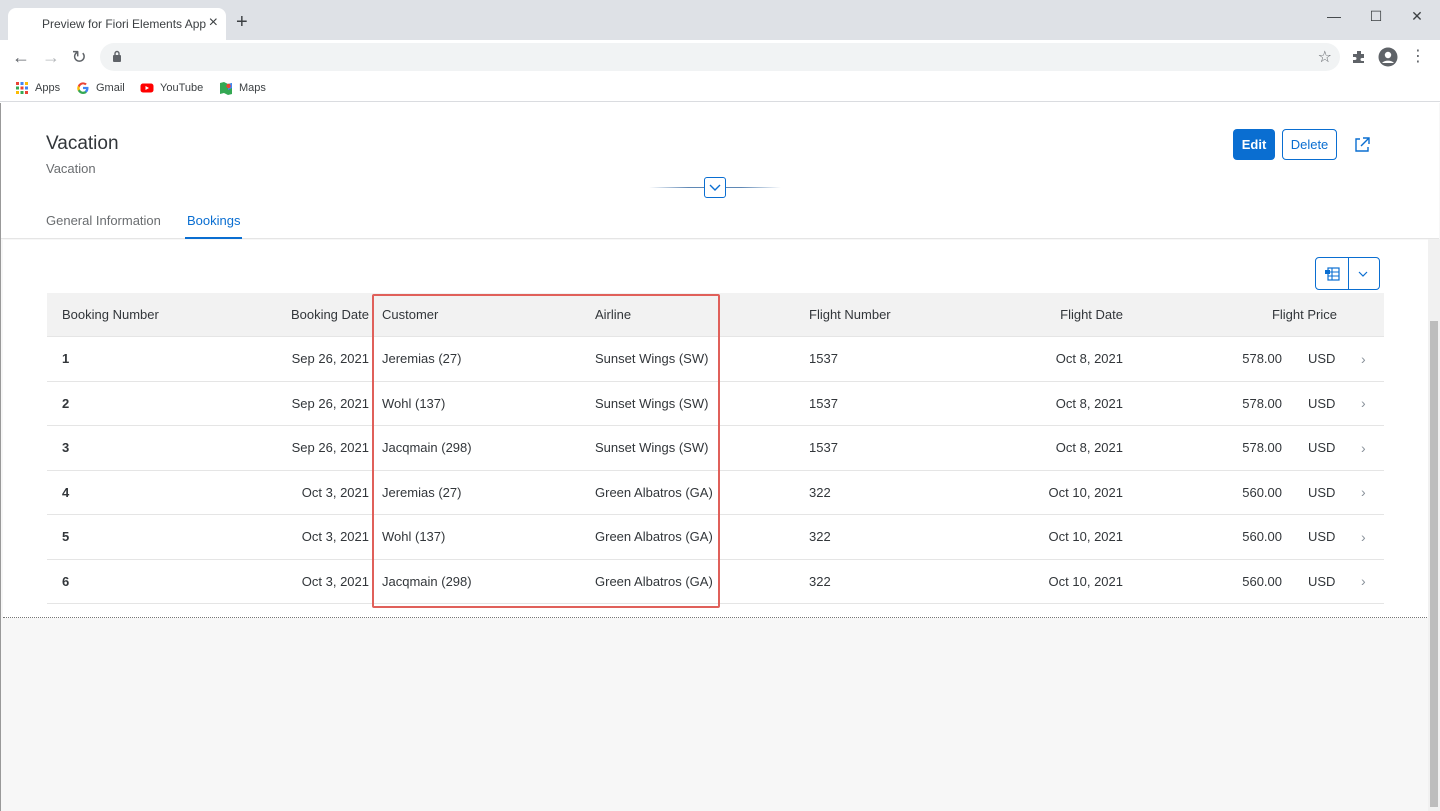 Image resolution: width=1440 pixels, height=811 pixels. Describe the element at coordinates (1325, 57) in the screenshot. I see `bookmark-star-icon: ☆` at that location.